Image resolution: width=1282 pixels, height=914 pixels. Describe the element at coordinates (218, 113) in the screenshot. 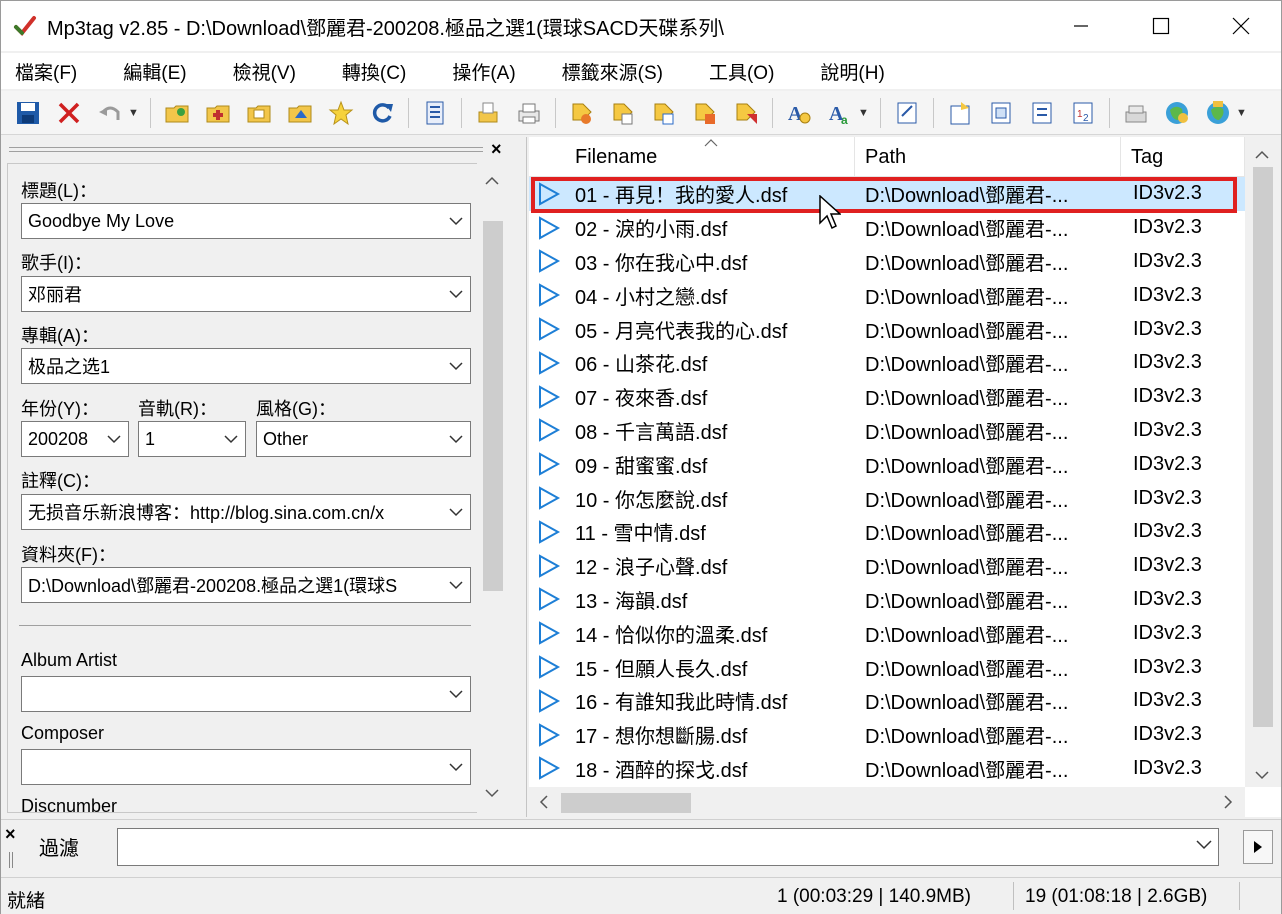

I see `add-directory-button` at that location.